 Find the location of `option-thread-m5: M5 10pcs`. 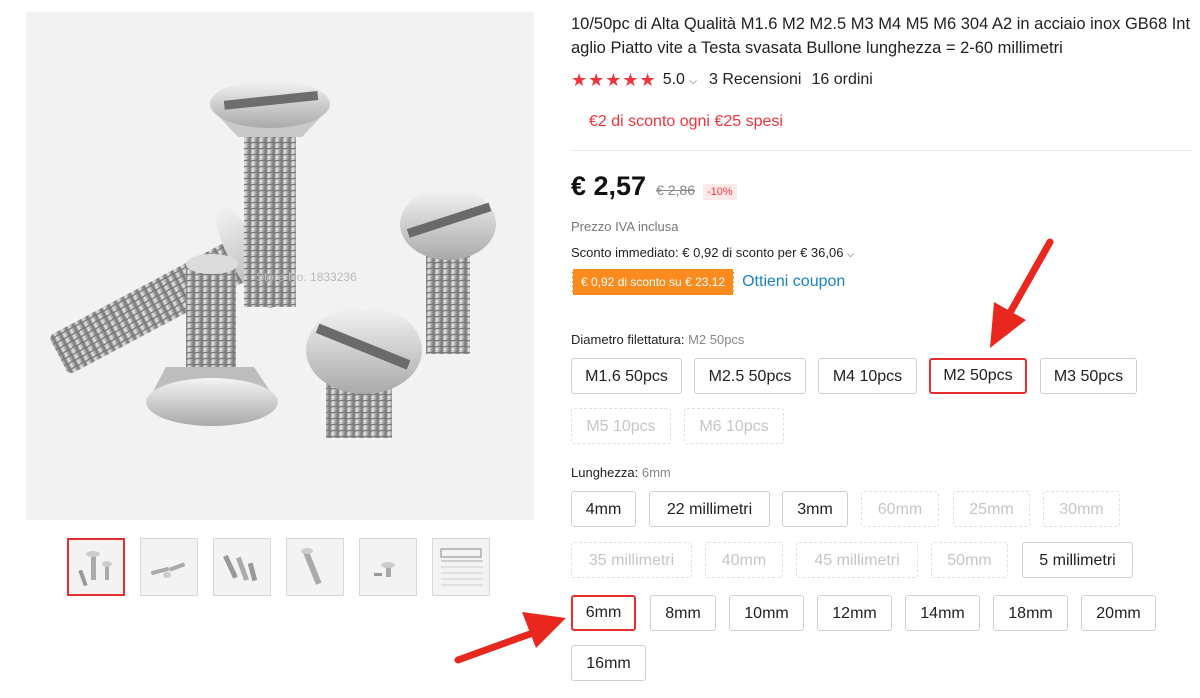

option-thread-m5: M5 10pcs is located at coordinates (621, 426).